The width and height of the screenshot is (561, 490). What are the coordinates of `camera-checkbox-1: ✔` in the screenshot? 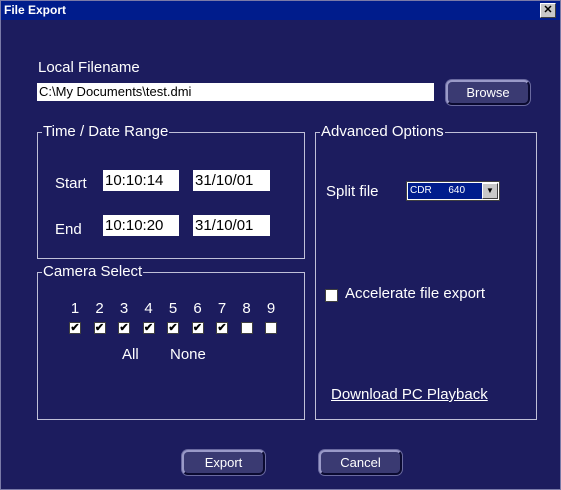 It's located at (75, 328).